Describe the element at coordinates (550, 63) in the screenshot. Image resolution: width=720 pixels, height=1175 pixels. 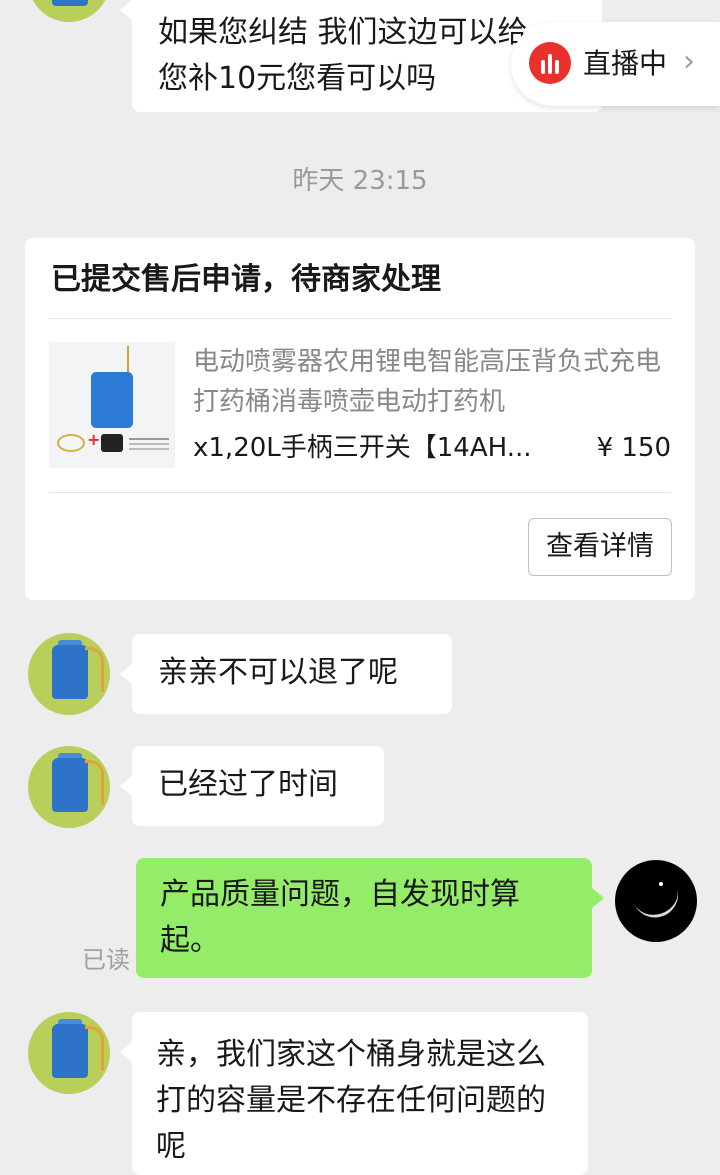
I see `live-icon` at that location.